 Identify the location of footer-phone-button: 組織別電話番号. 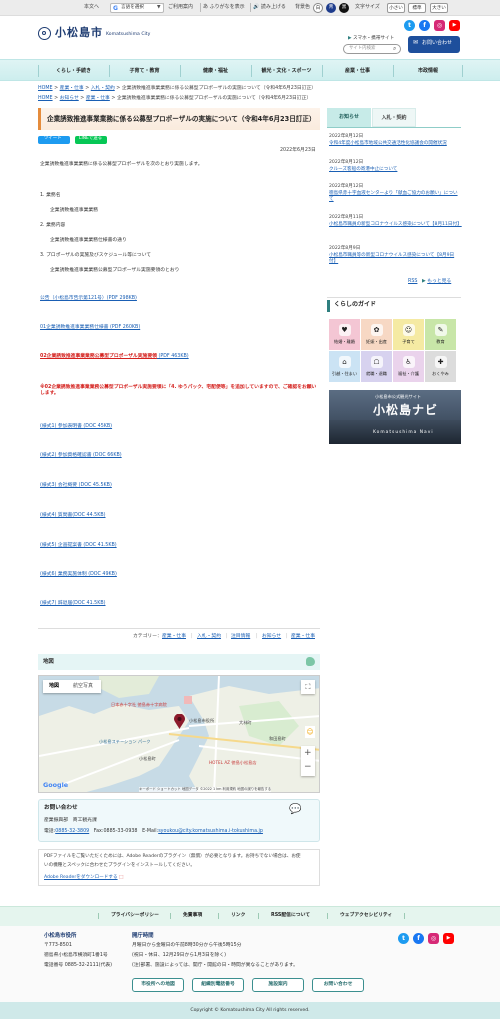
(218, 985).